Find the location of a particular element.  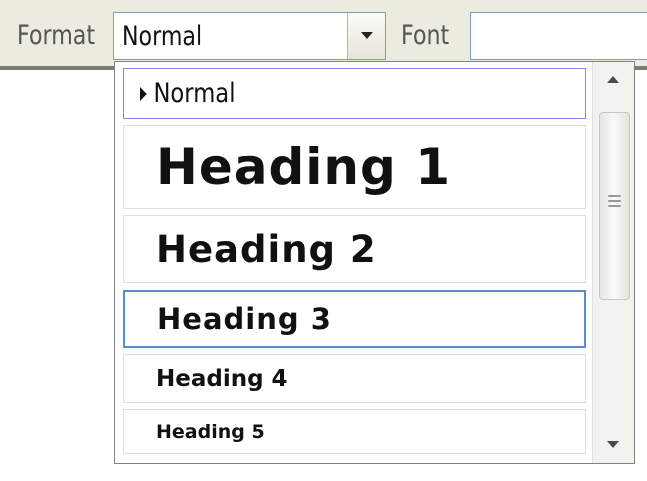

dropdown-item-heading-4-label: Heading 4 is located at coordinates (222, 378).